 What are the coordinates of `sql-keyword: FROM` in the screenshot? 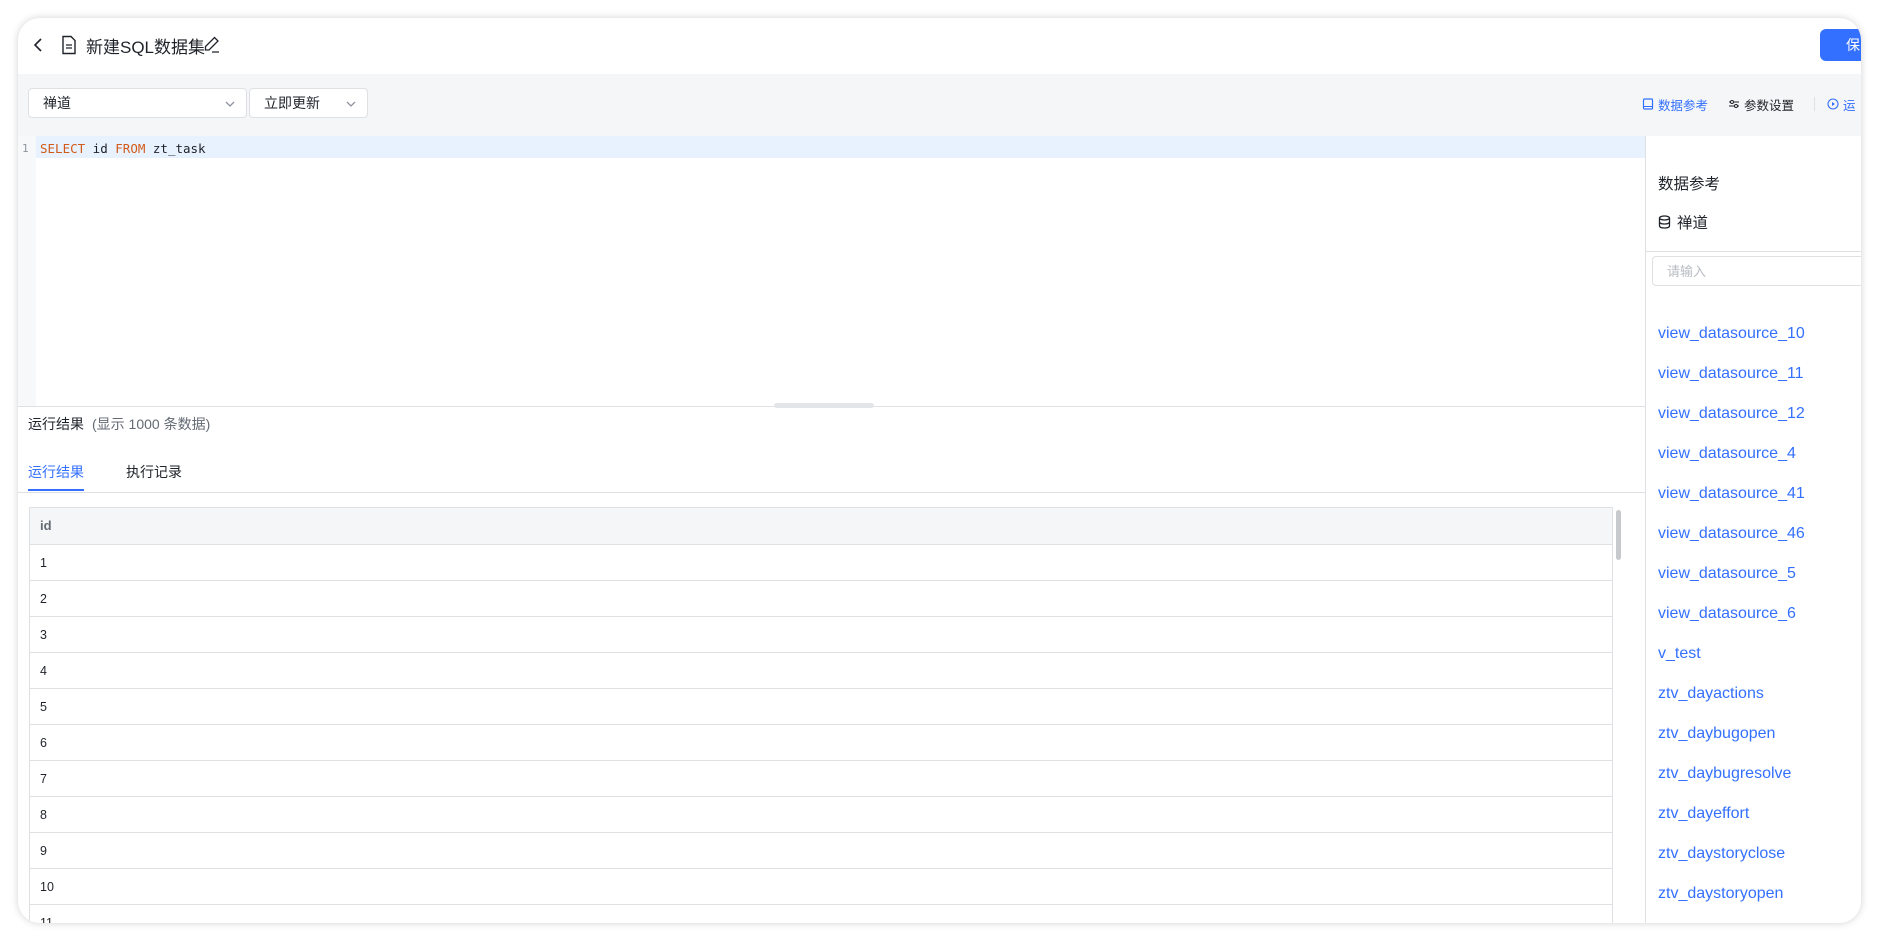 It's located at (130, 148).